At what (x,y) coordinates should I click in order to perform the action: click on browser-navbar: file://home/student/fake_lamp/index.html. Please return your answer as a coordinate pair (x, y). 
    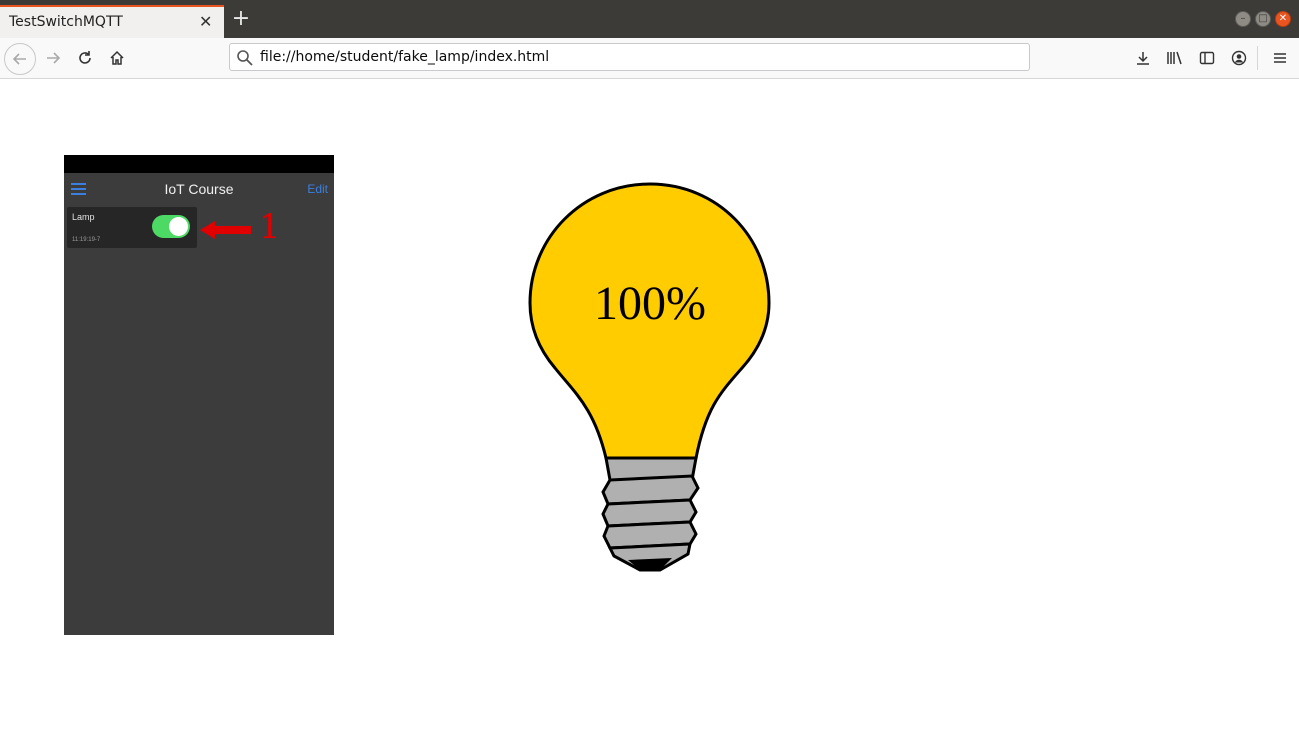
    Looking at the image, I should click on (649, 58).